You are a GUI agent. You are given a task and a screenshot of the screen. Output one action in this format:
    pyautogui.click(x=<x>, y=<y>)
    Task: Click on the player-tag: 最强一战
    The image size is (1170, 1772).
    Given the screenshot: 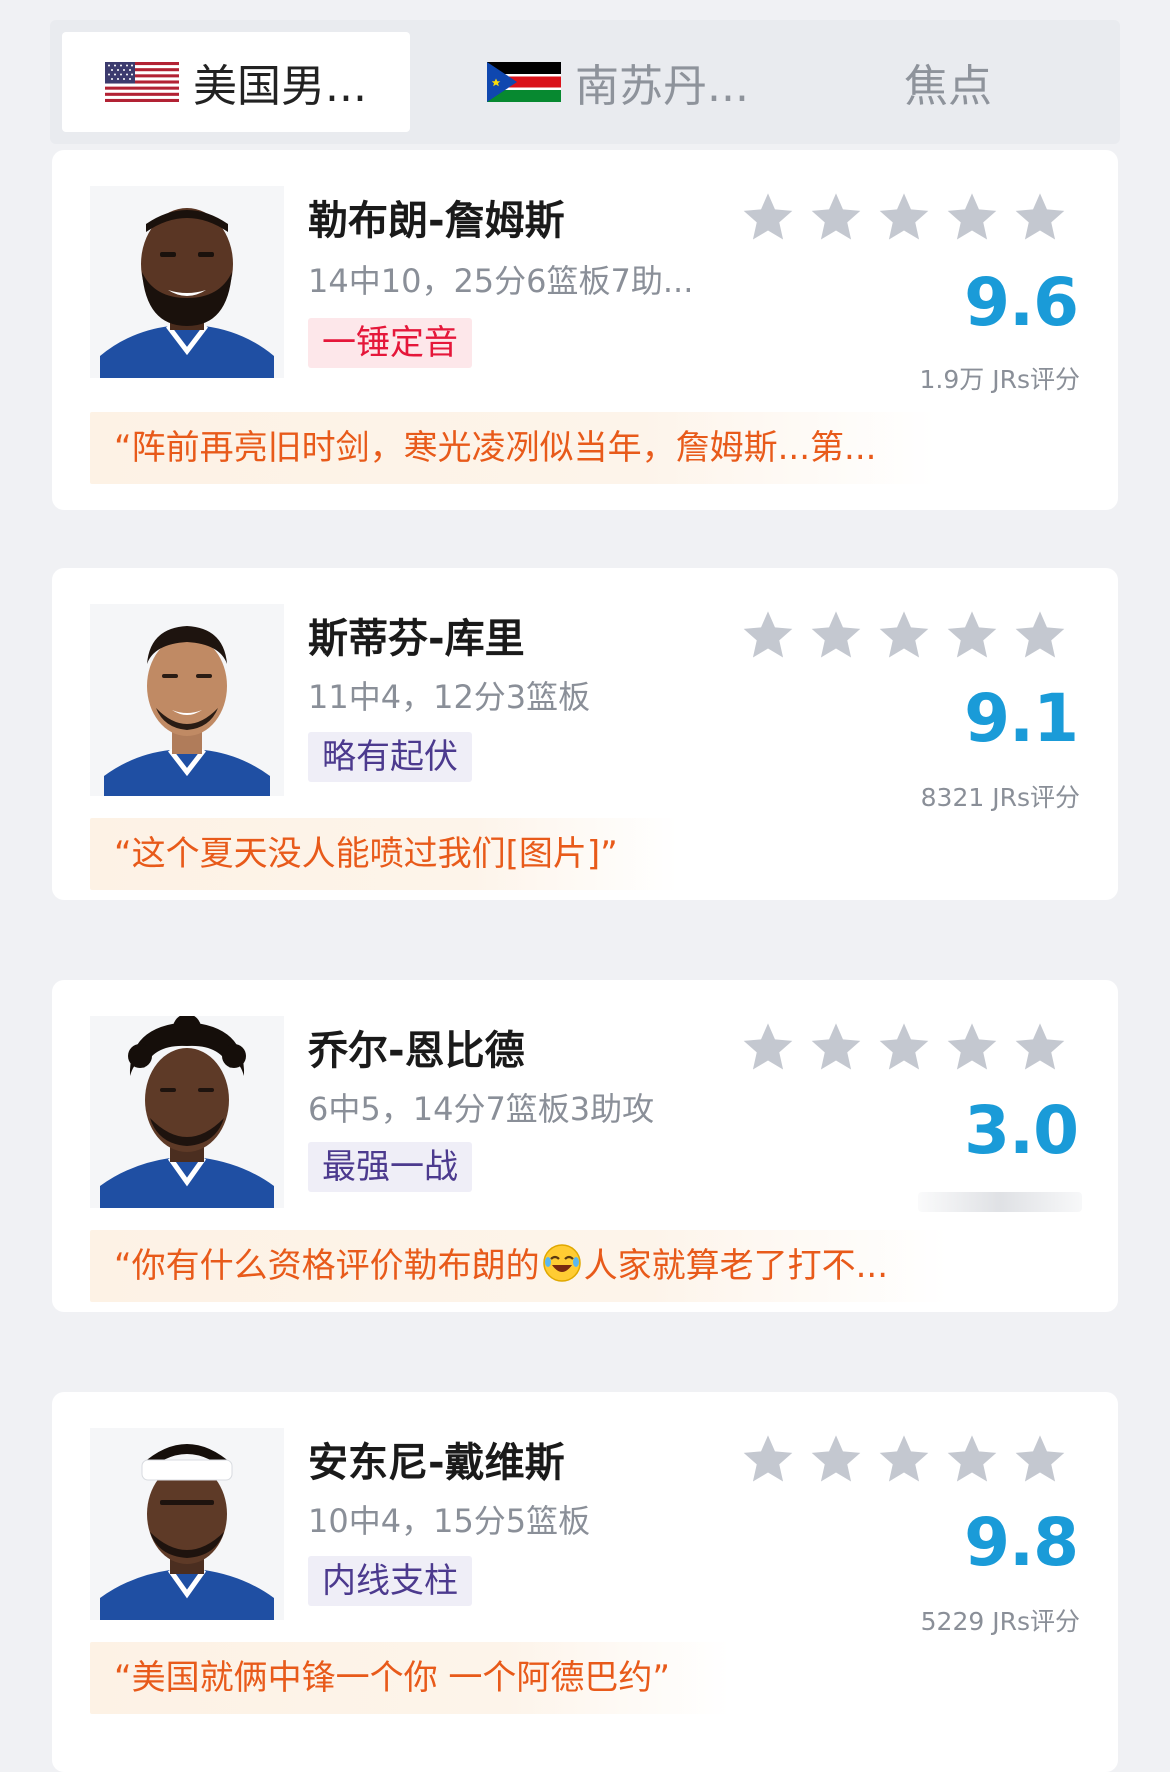 What is the action you would take?
    pyautogui.click(x=390, y=1167)
    